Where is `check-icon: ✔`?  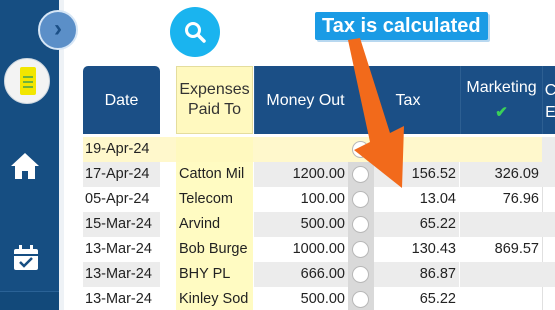 check-icon: ✔ is located at coordinates (501, 112).